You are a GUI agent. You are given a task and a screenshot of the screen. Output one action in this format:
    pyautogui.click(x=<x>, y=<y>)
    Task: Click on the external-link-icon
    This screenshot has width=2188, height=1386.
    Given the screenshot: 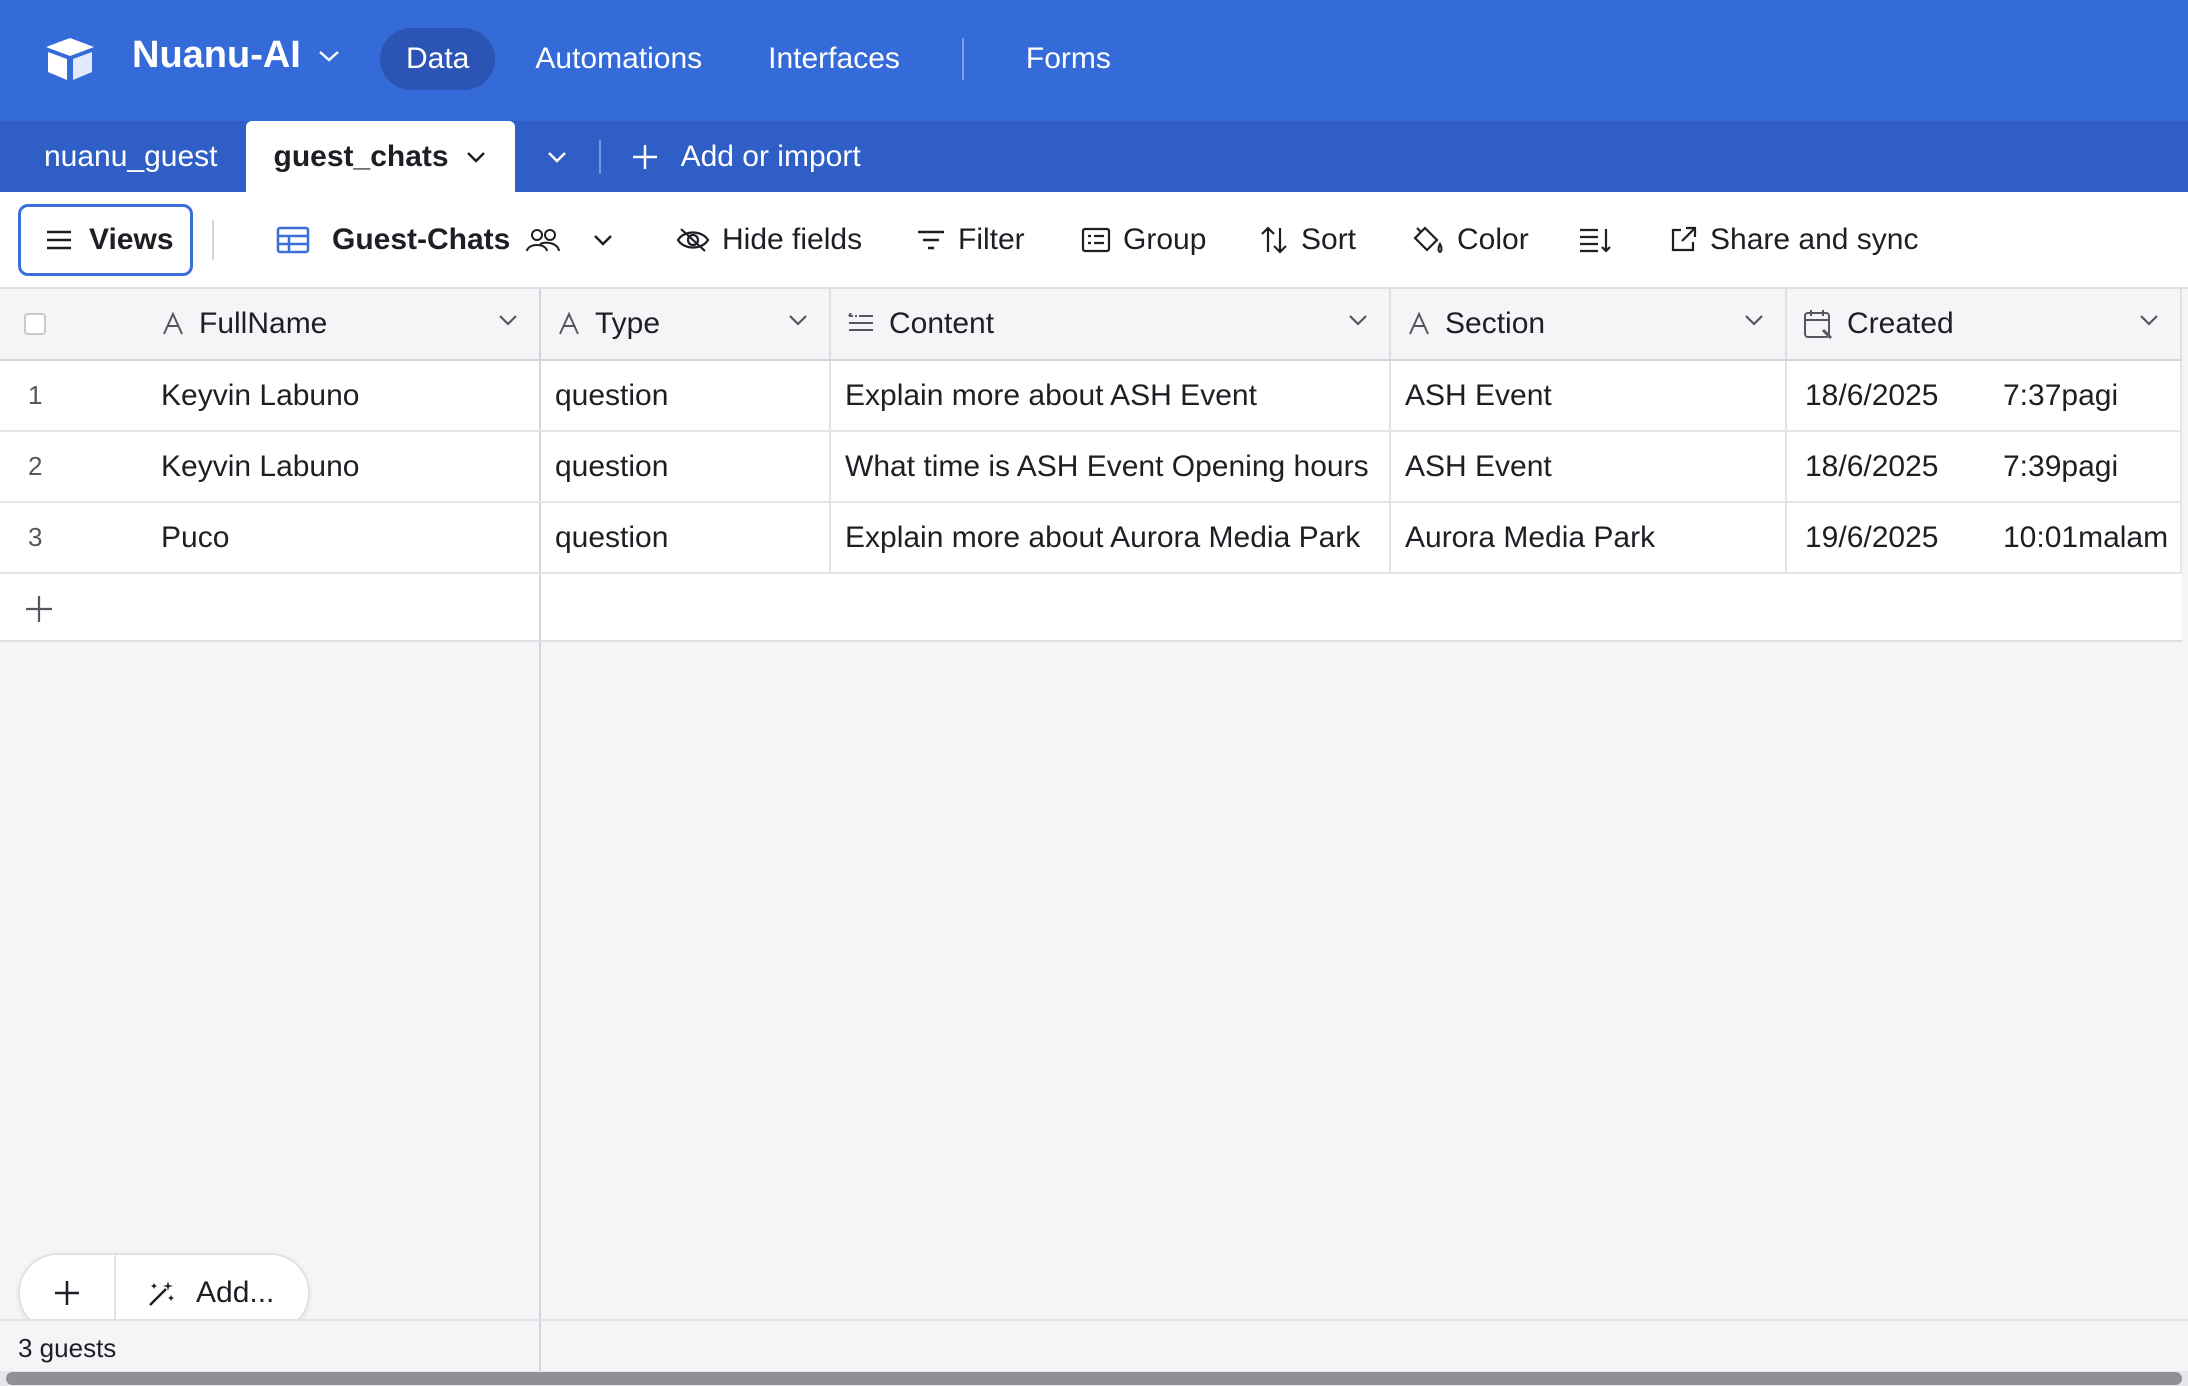 What is the action you would take?
    pyautogui.click(x=1684, y=239)
    